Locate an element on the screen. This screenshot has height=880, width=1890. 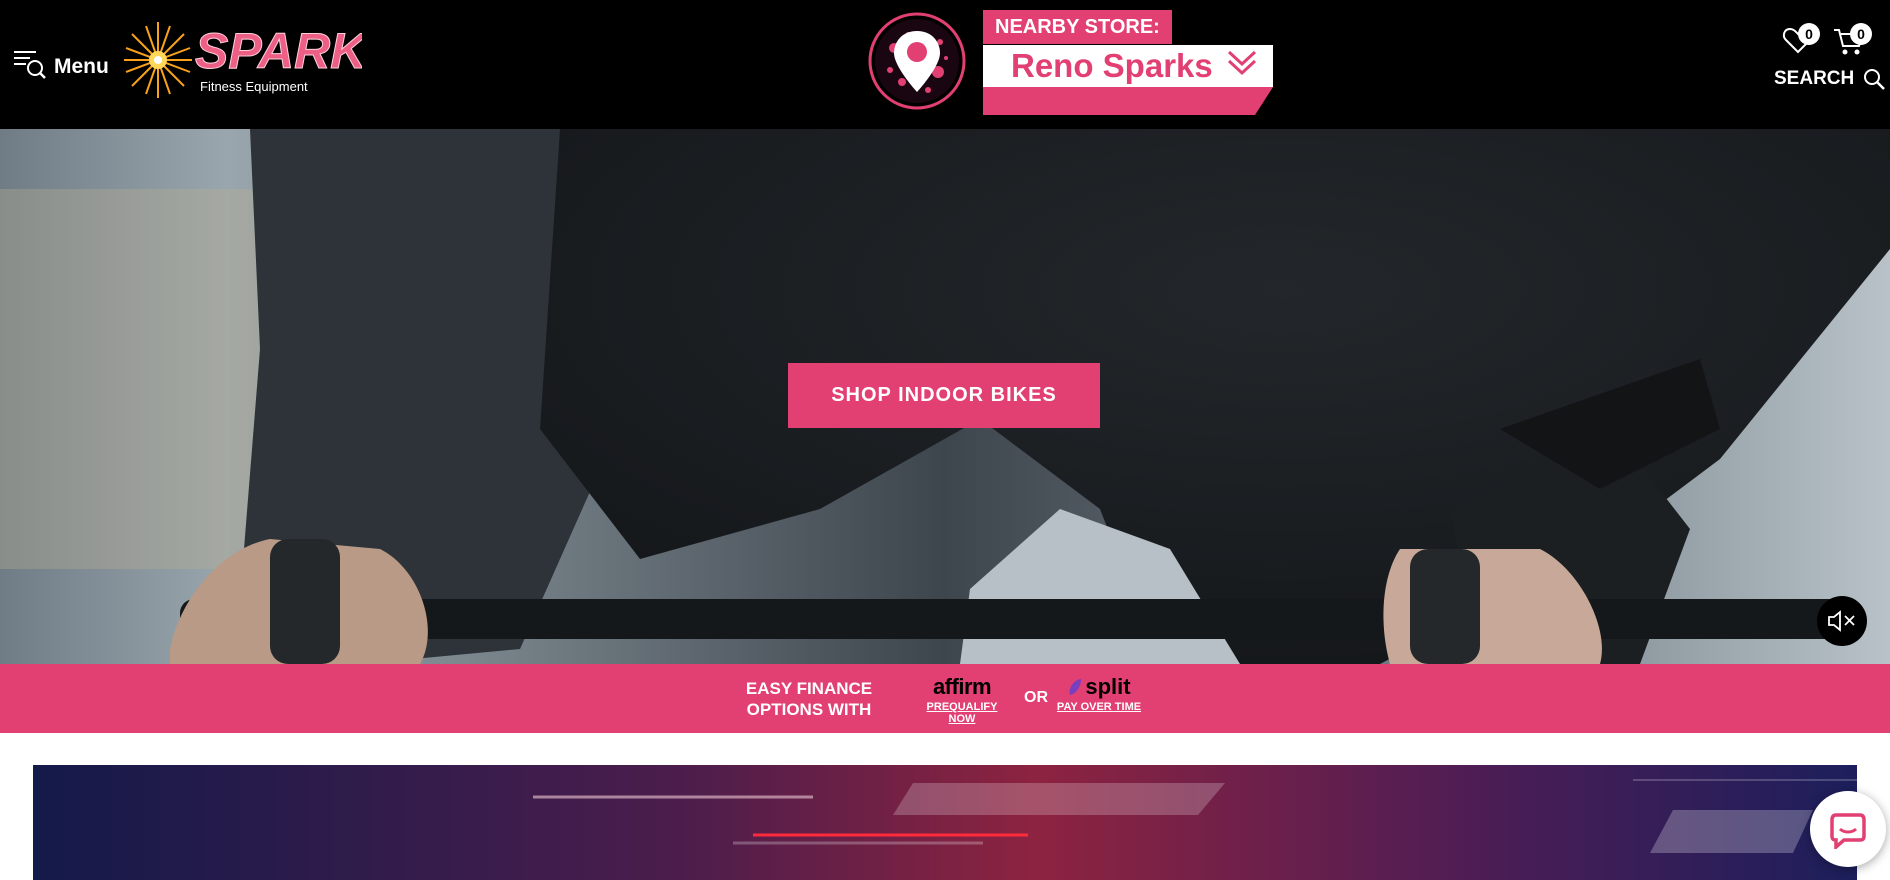
chevron-down-icon is located at coordinates (1242, 65).